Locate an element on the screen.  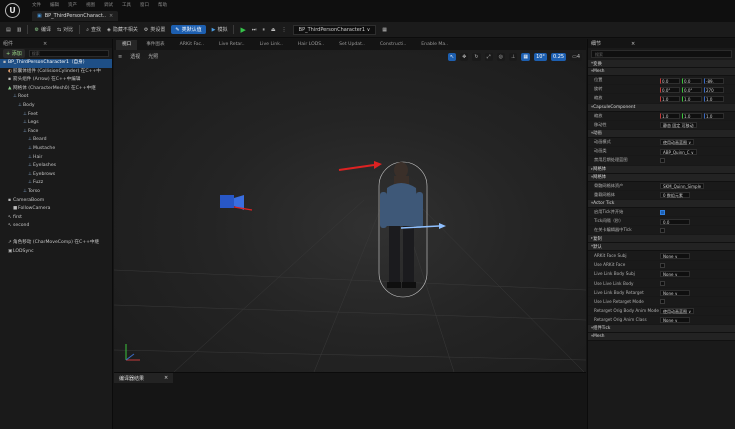
graph-tab: Live Retar.. is located at coordinates (232, 45).